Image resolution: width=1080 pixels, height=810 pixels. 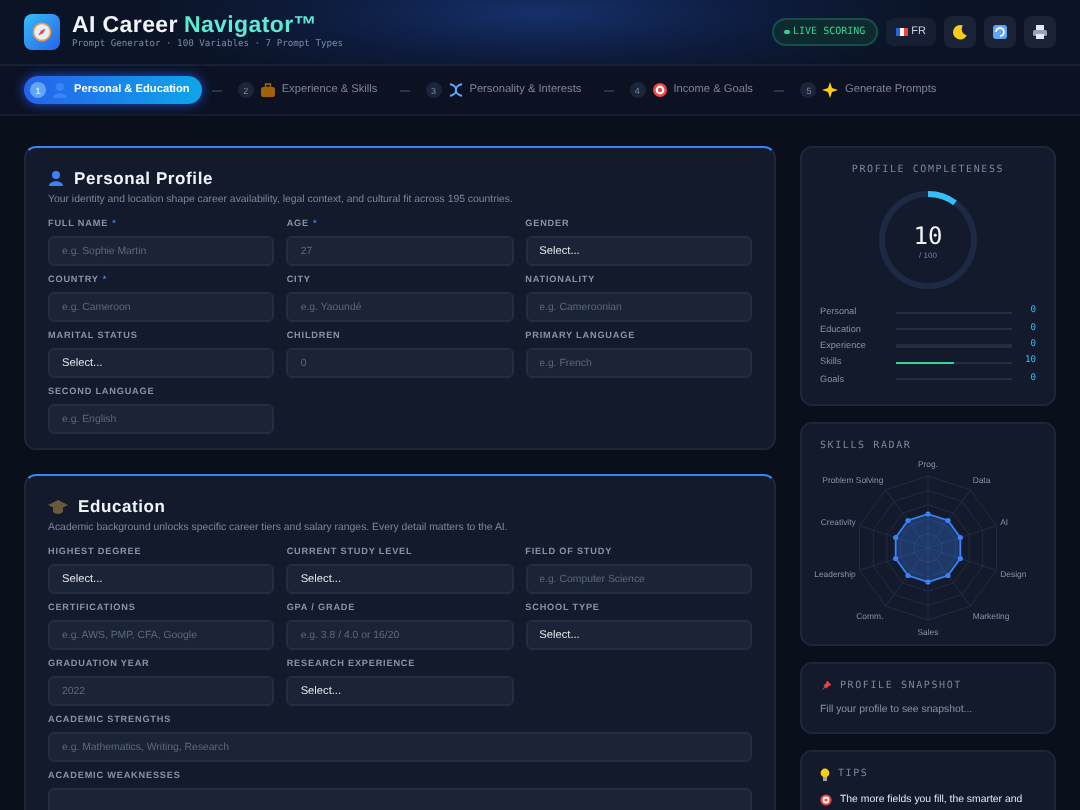 I want to click on app-title-accent: Navigator™, so click(x=250, y=26).